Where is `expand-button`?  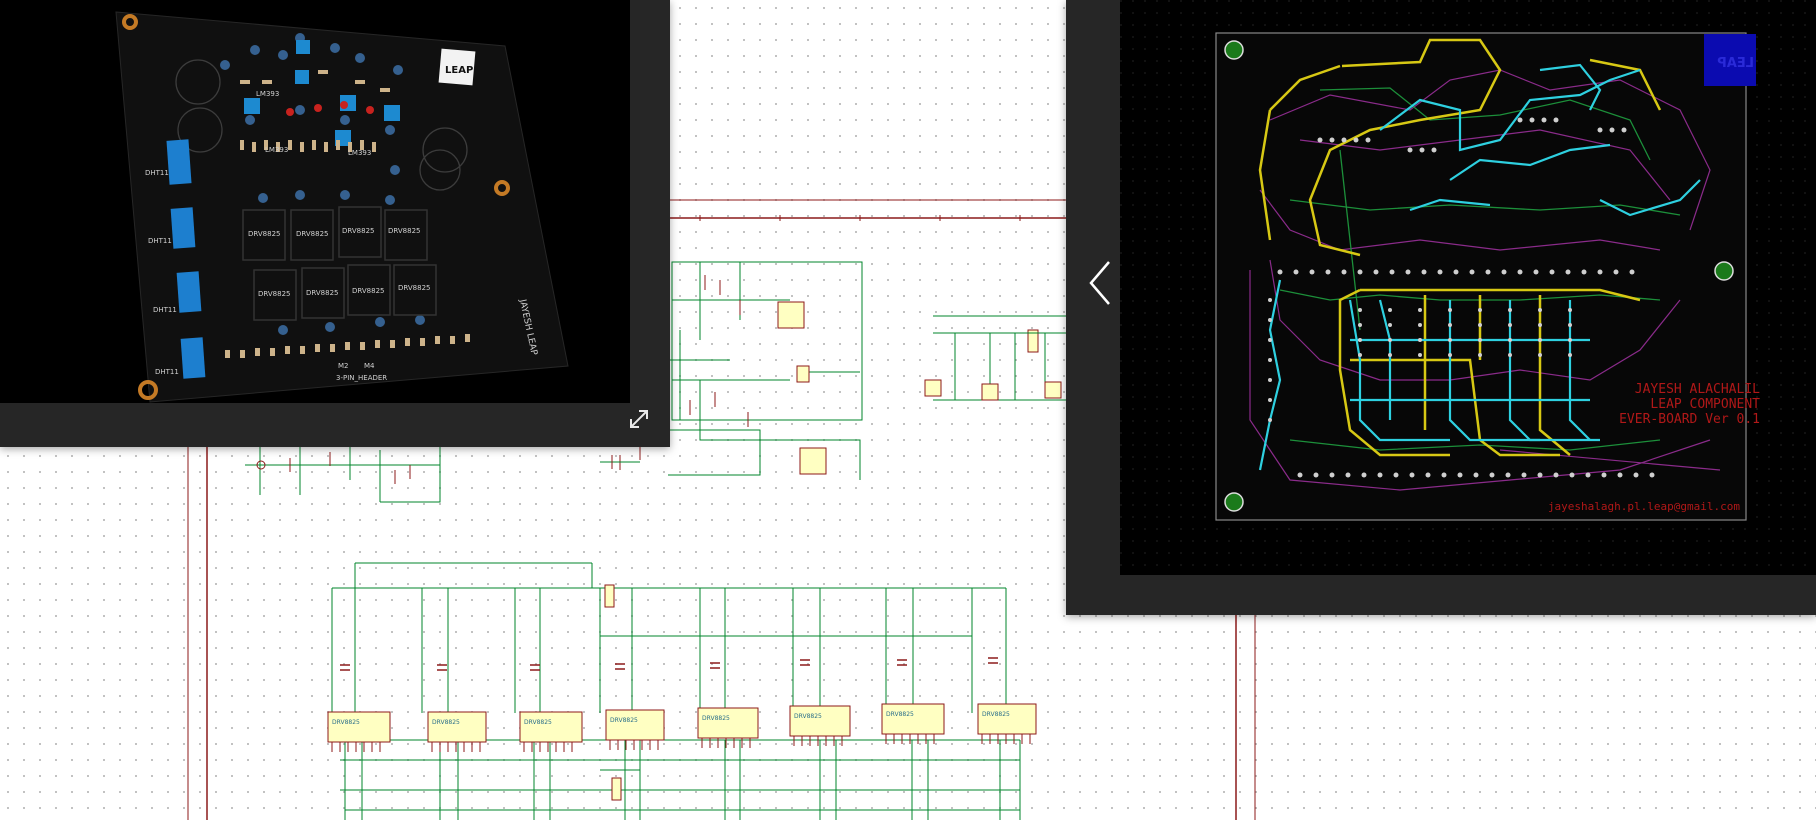 expand-button is located at coordinates (639, 419).